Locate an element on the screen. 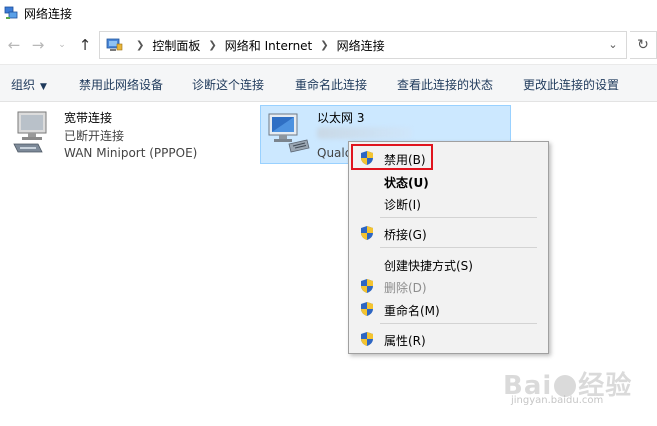 This screenshot has height=426, width=657. watermark-url: jingyan.baidu.com is located at coordinates (557, 400).